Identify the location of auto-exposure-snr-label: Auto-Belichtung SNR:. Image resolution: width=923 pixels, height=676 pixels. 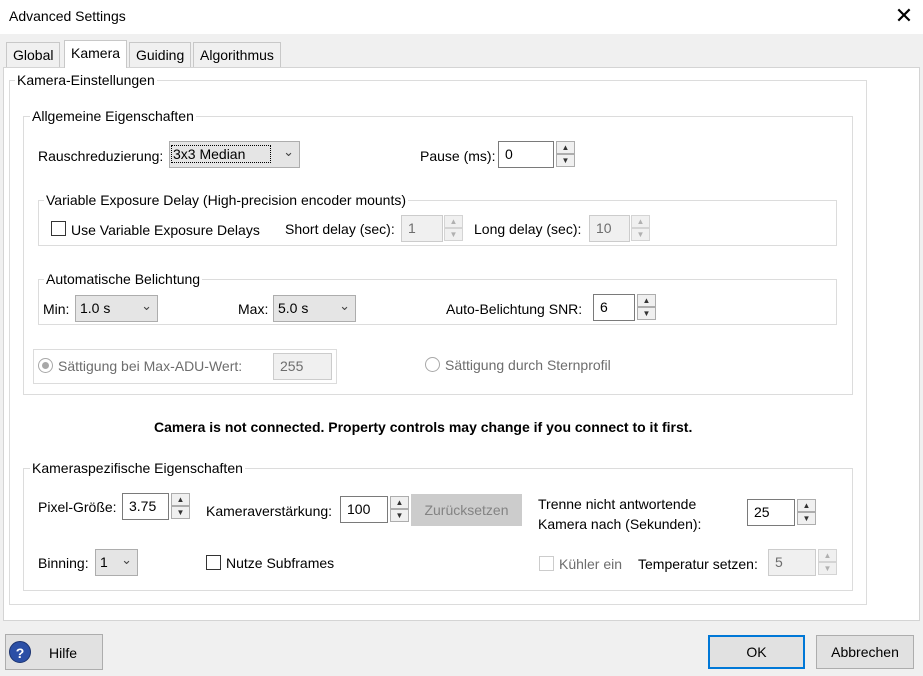
(514, 309).